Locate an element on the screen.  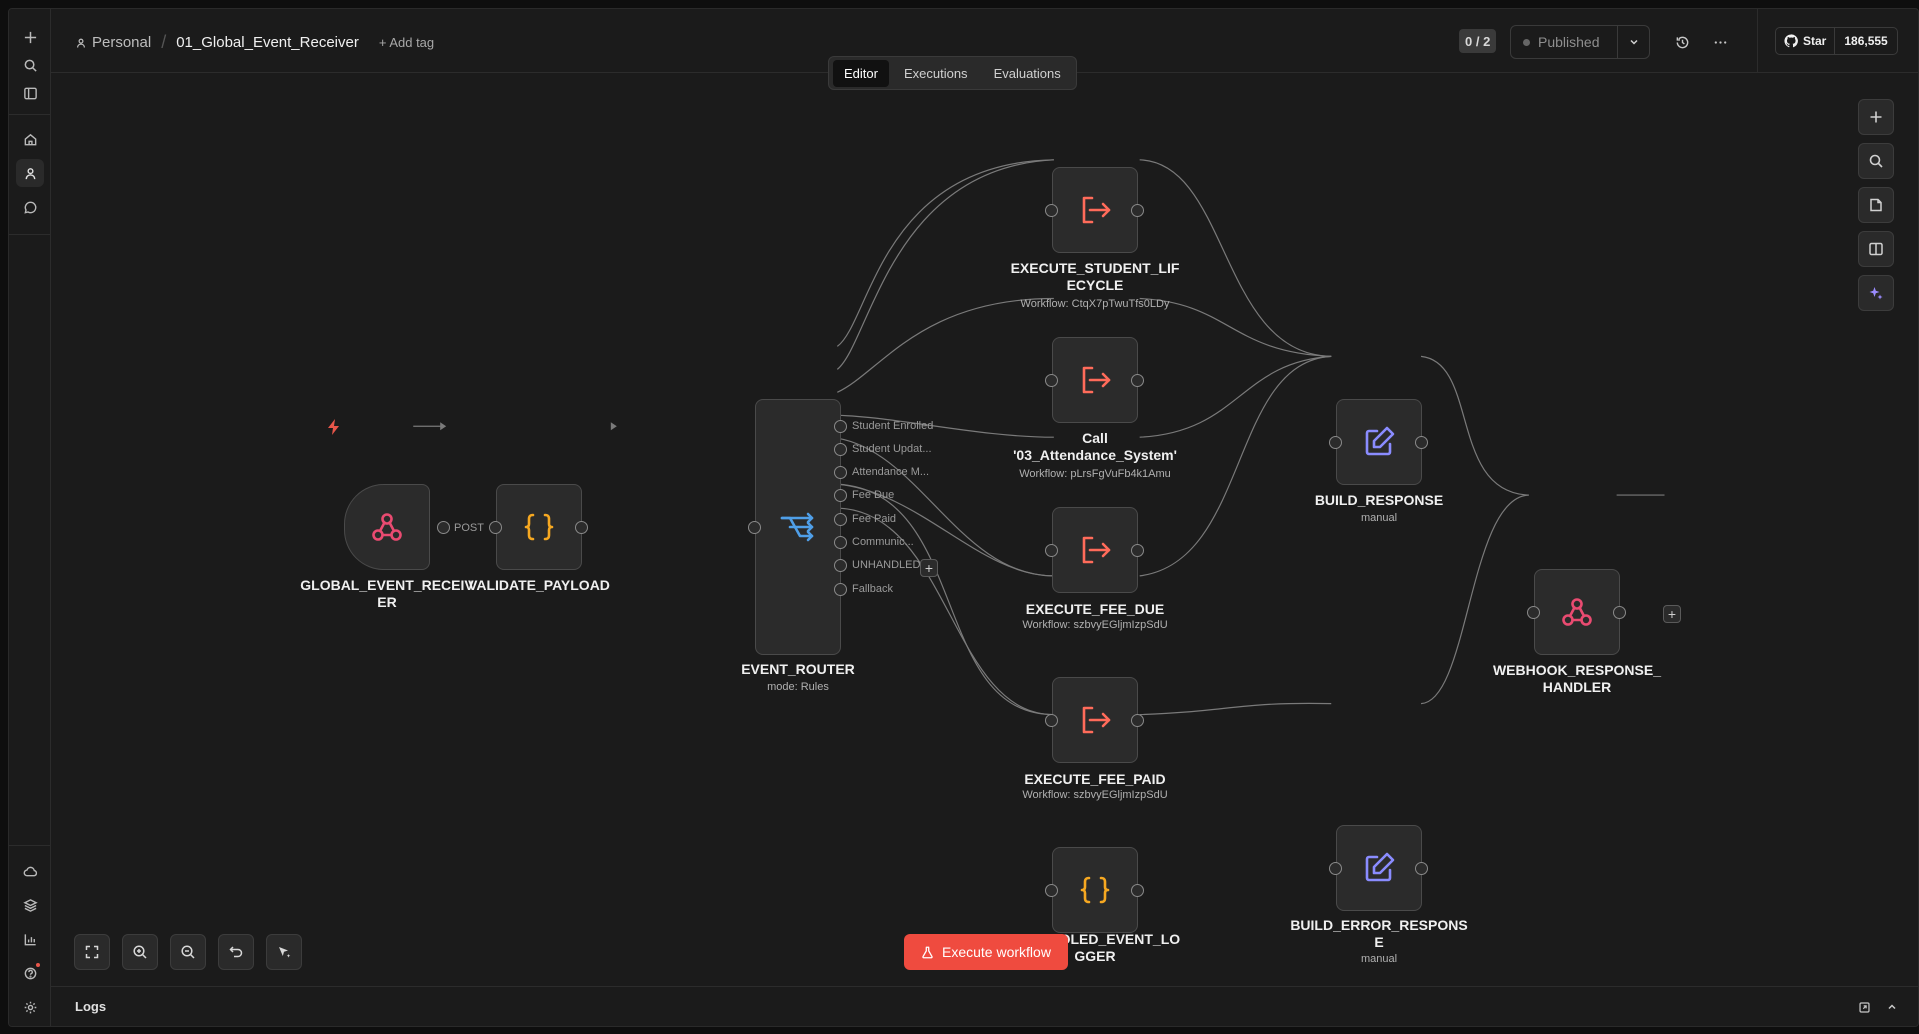
tidy-up-button is located at coordinates (284, 952).